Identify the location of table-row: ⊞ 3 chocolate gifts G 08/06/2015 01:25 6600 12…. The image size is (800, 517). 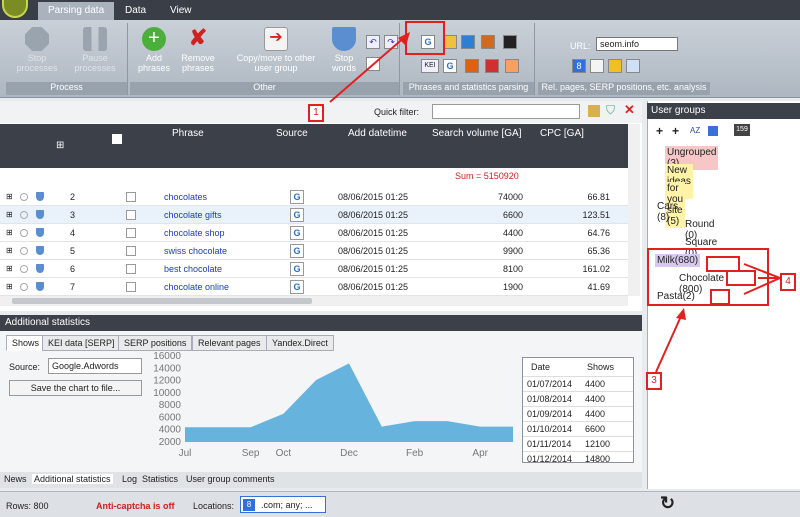
(314, 215).